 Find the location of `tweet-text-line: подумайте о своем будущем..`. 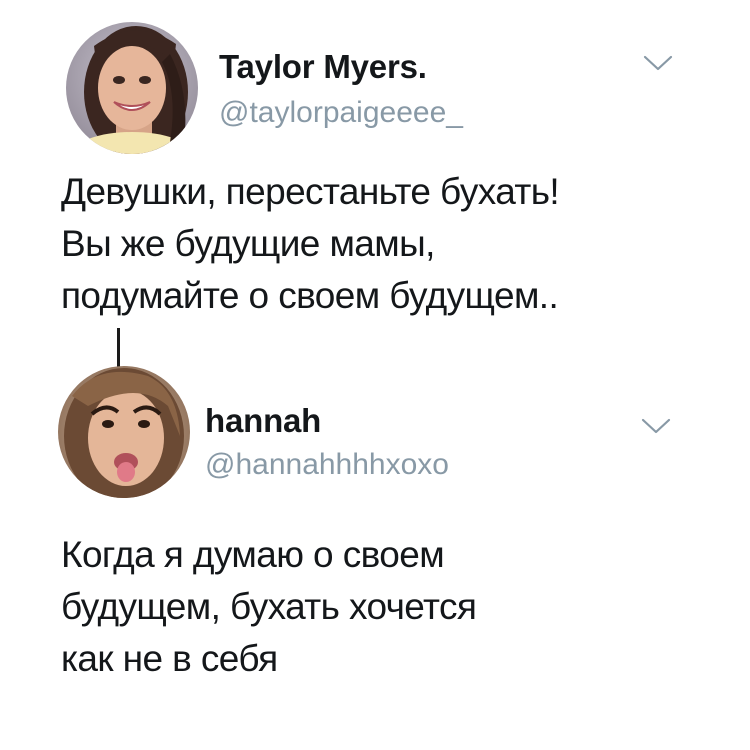

tweet-text-line: подумайте о своем будущем.. is located at coordinates (310, 295).